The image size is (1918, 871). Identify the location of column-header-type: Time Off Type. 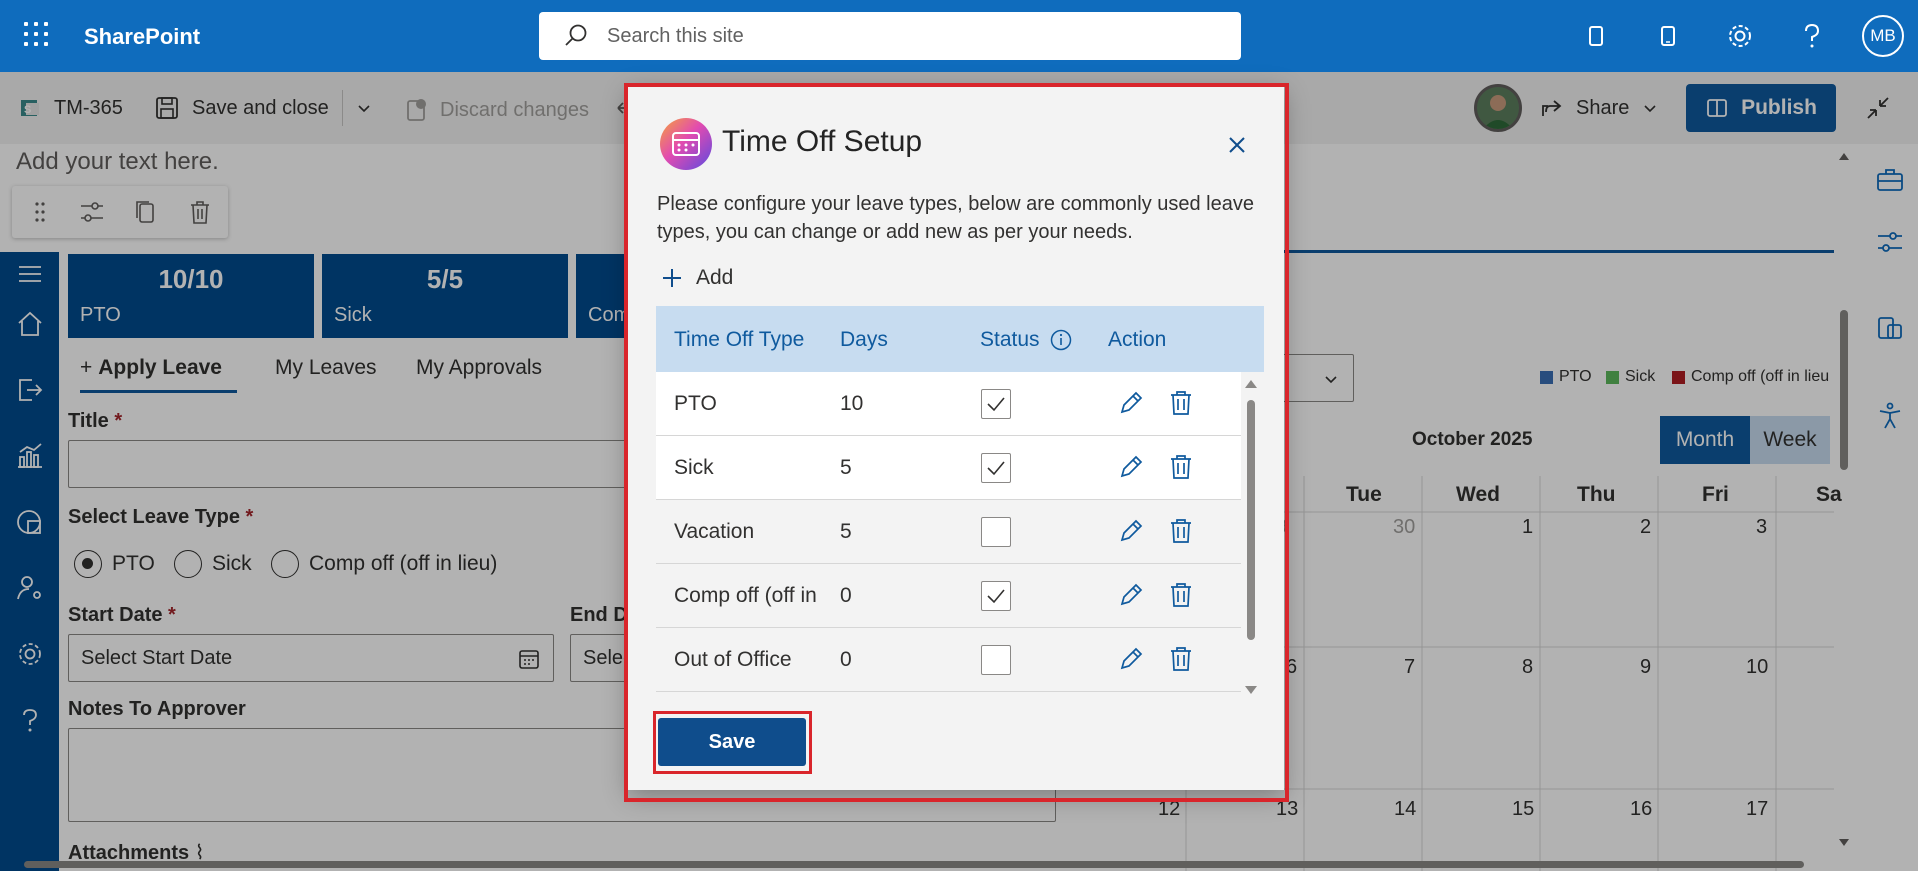
(739, 339).